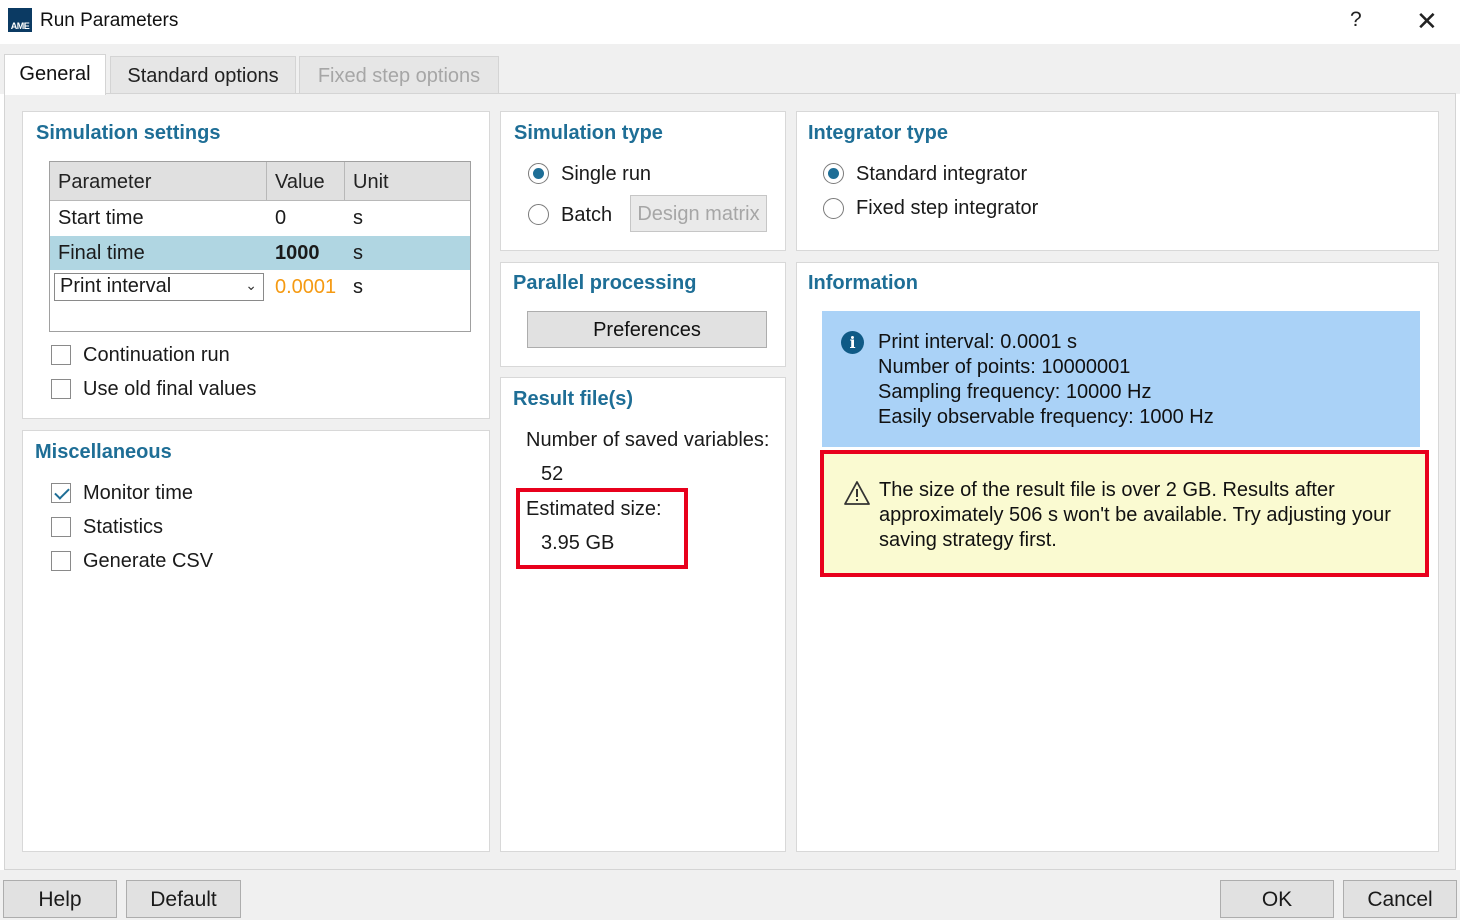  Describe the element at coordinates (968, 540) in the screenshot. I see `warning-line-3: saving strategy first.` at that location.